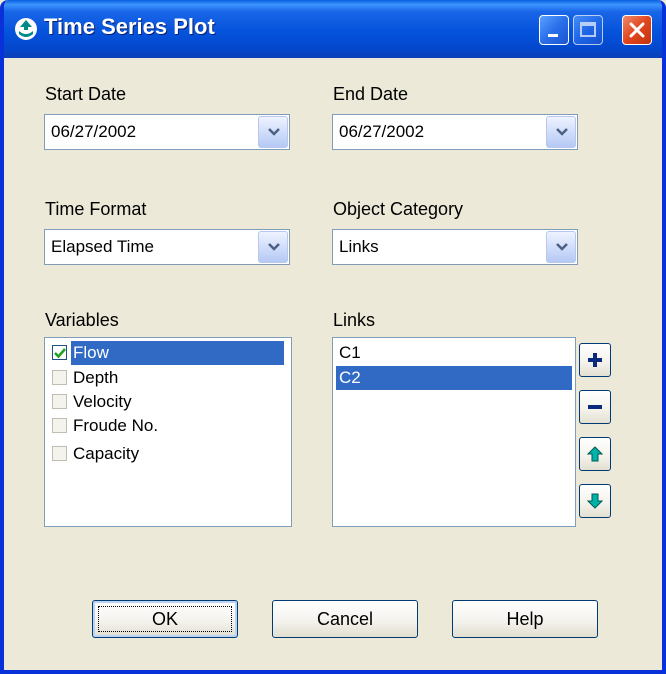 This screenshot has width=666, height=674. I want to click on help-button-label: Help, so click(525, 619).